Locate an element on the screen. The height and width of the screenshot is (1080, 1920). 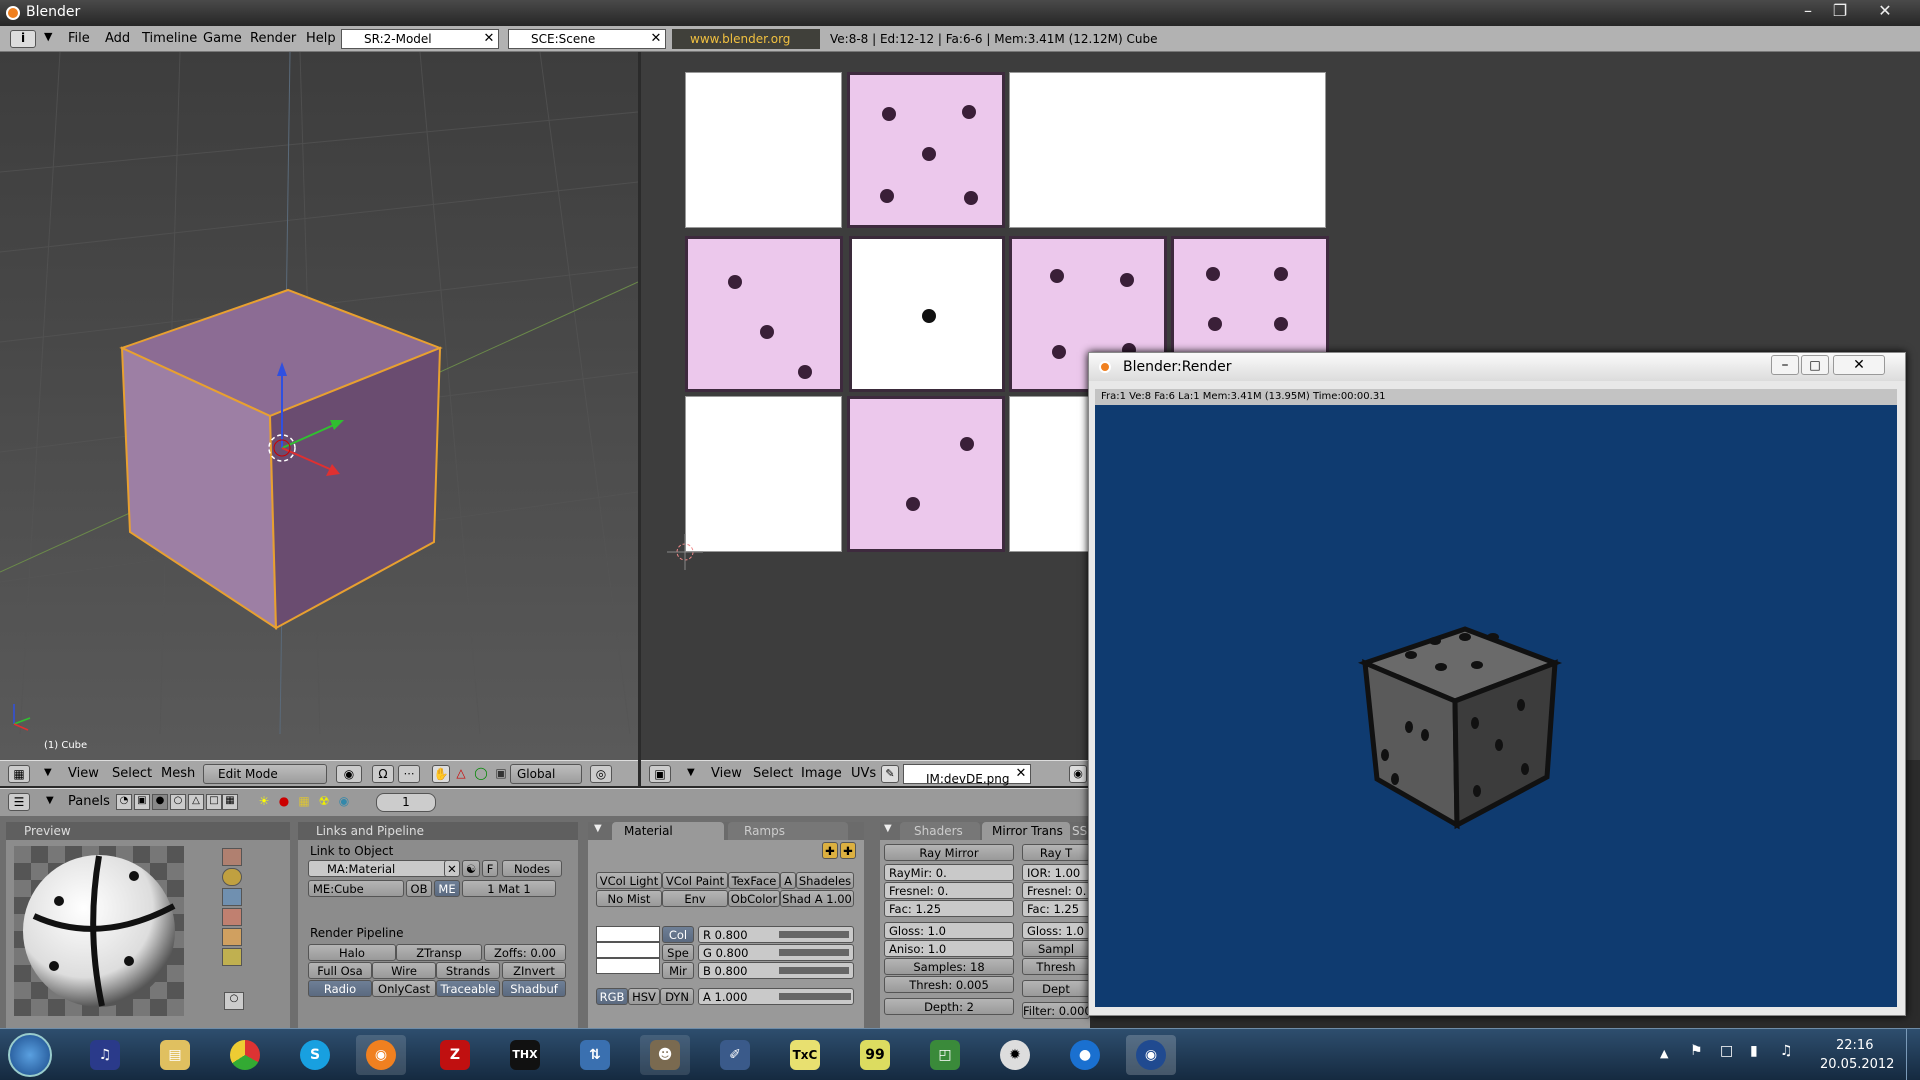
raymir-slider: RayMir: 0. is located at coordinates (949, 872).